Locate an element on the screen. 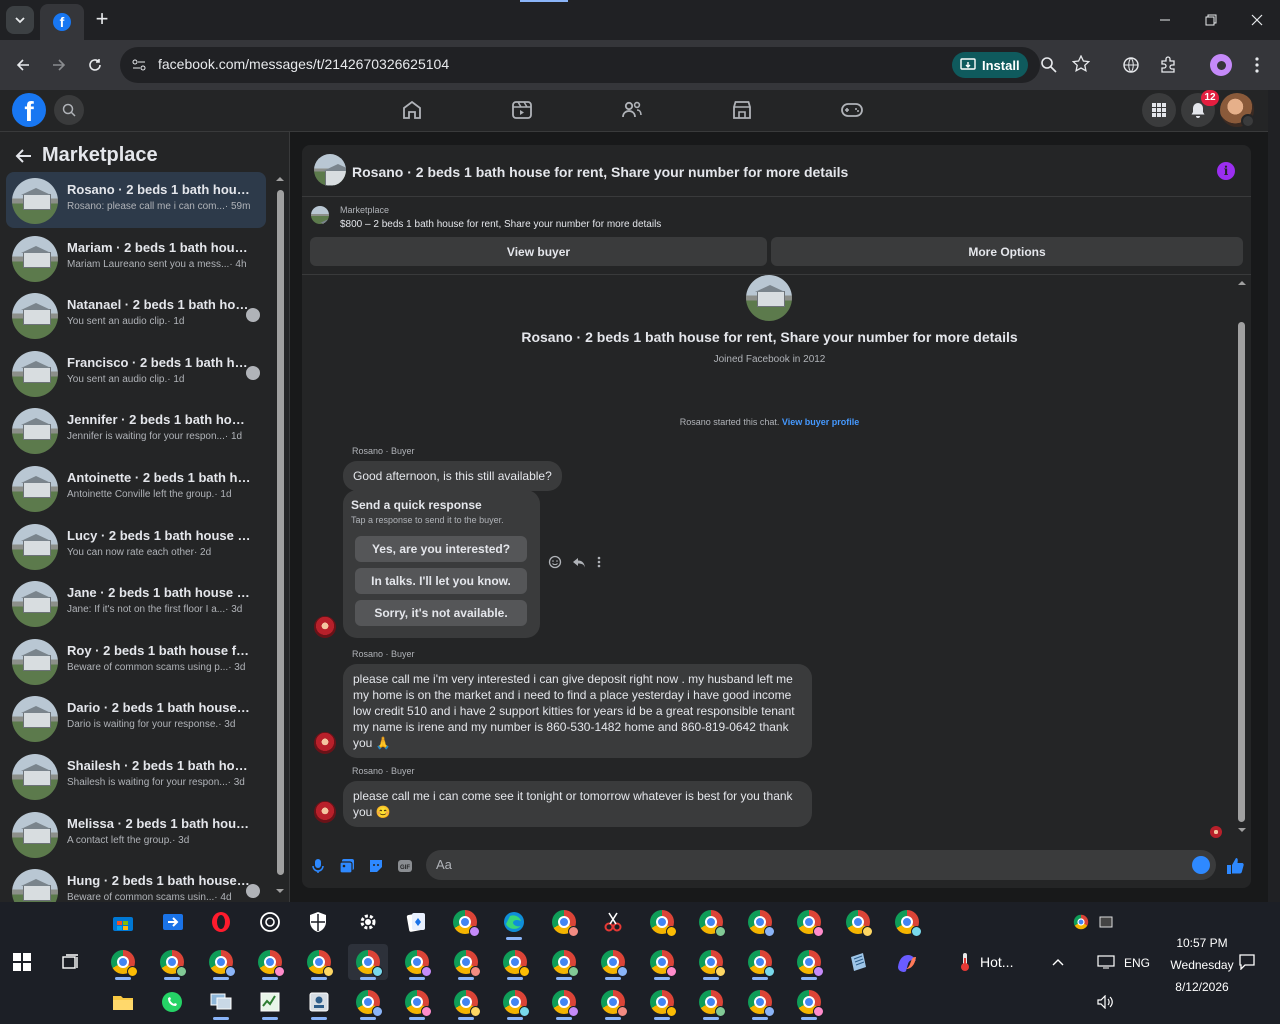 This screenshot has height=1024, width=1280. profile-avatar-icon is located at coordinates (1221, 65).